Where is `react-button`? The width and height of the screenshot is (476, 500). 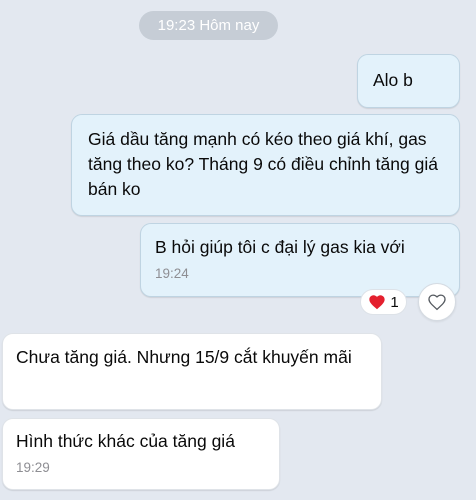
react-button is located at coordinates (437, 302).